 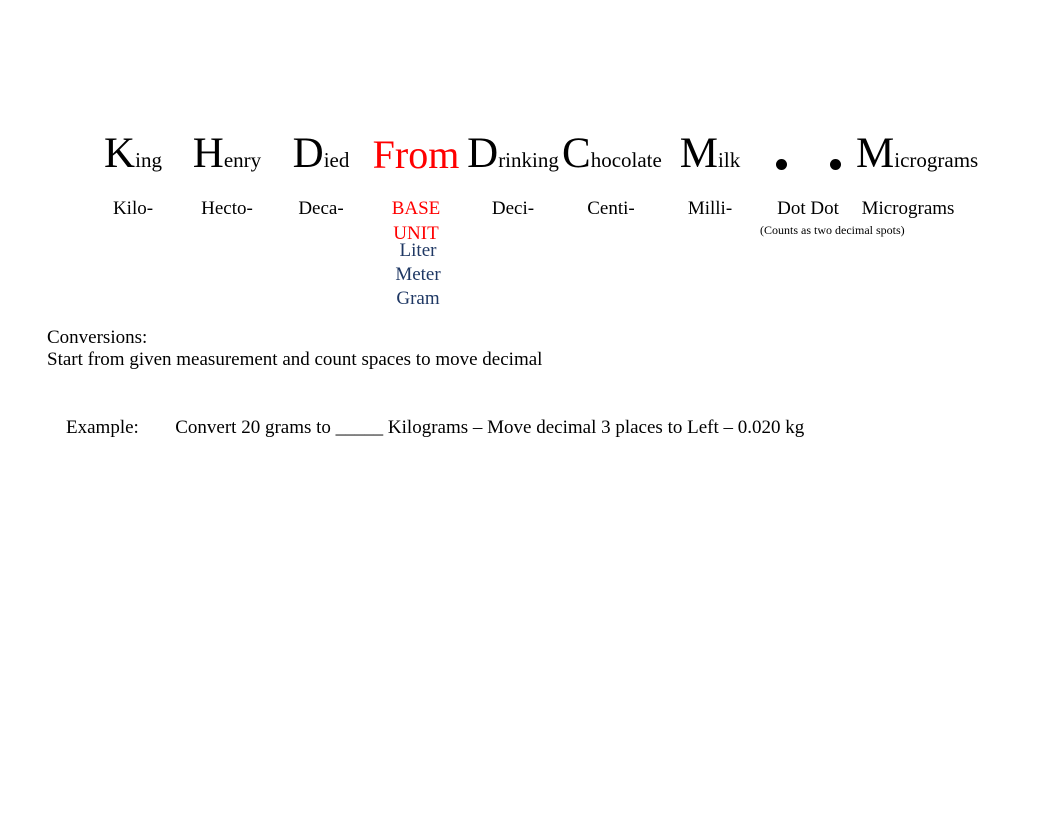 What do you see at coordinates (120, 153) in the screenshot?
I see `mnemonic-initial-king: K` at bounding box center [120, 153].